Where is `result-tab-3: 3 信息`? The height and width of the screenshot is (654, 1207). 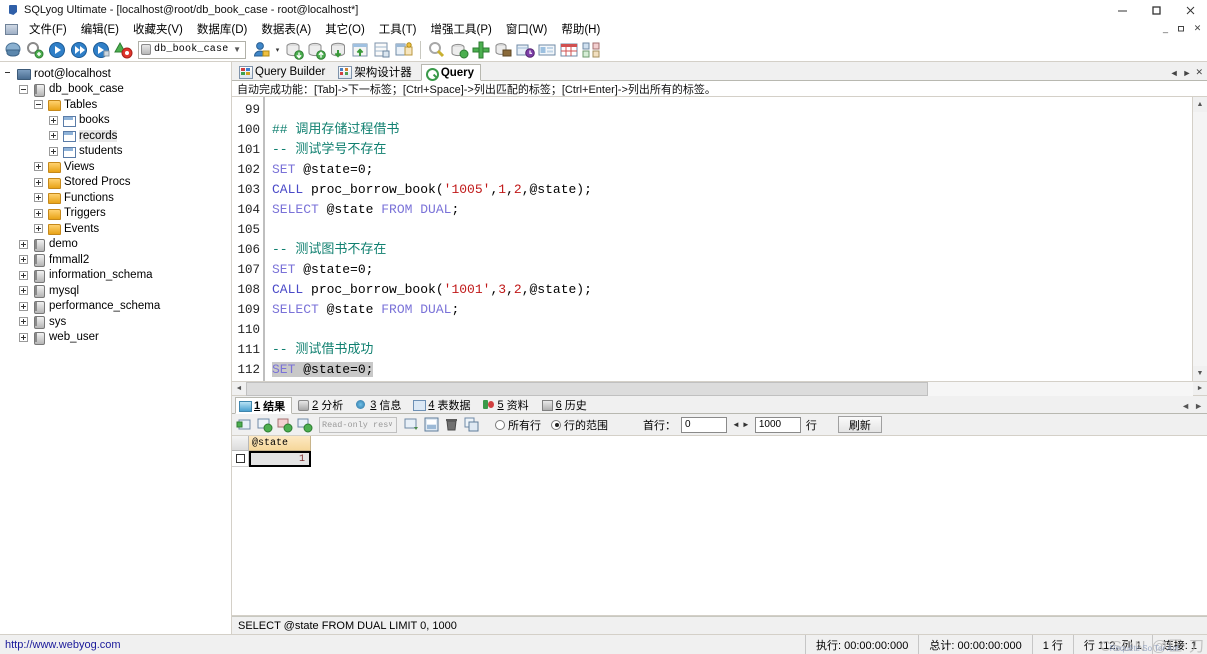
result-tab-3: 3 信息 is located at coordinates (379, 404).